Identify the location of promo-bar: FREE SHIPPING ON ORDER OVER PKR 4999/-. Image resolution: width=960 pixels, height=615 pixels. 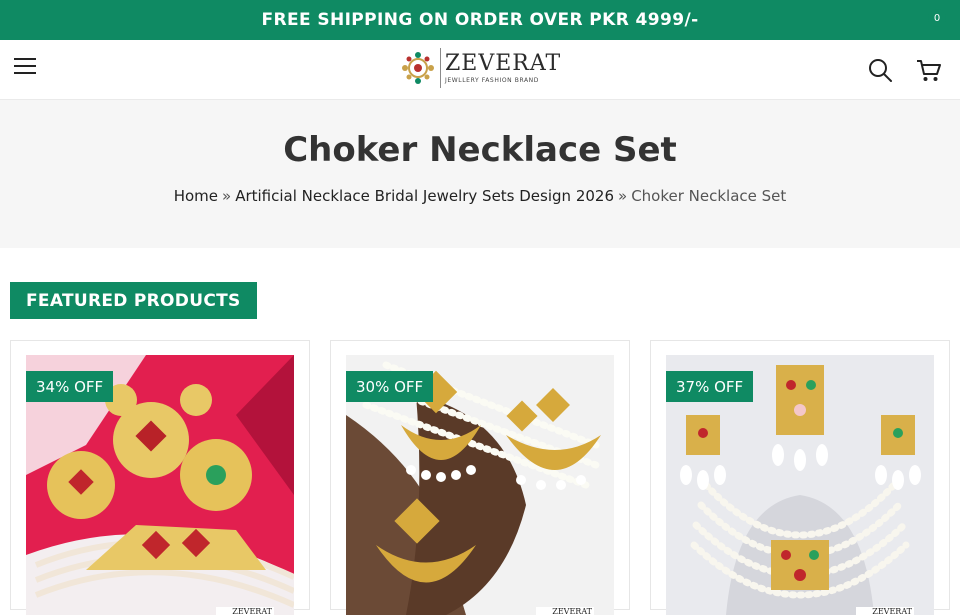
(480, 20).